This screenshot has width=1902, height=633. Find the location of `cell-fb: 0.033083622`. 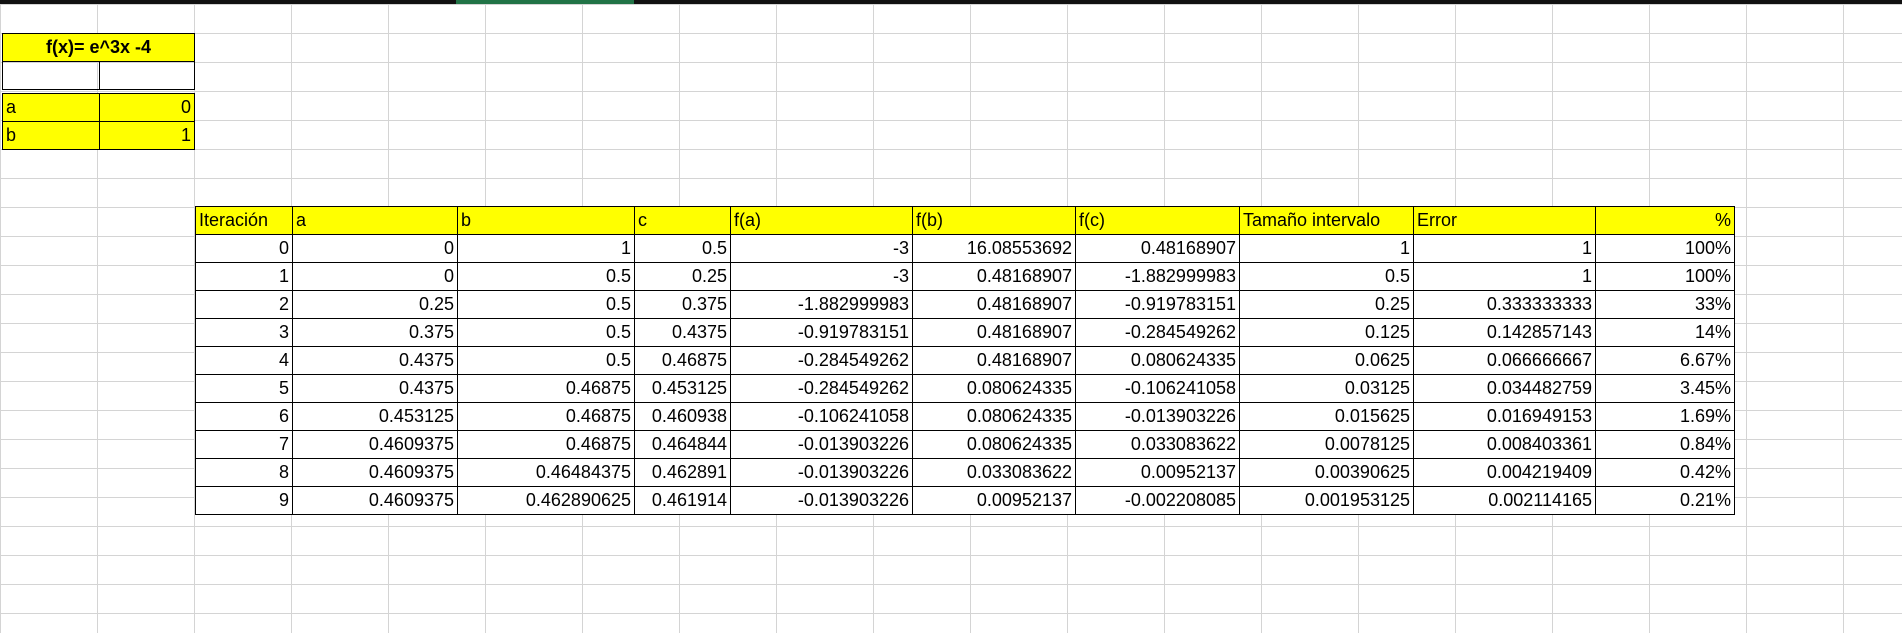

cell-fb: 0.033083622 is located at coordinates (994, 472).